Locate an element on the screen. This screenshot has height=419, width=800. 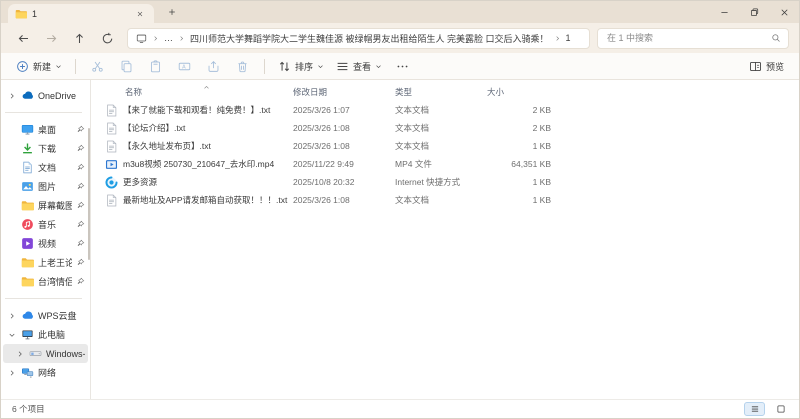
sidebar-item-label: Windows-SSD is located at coordinates (65, 353).